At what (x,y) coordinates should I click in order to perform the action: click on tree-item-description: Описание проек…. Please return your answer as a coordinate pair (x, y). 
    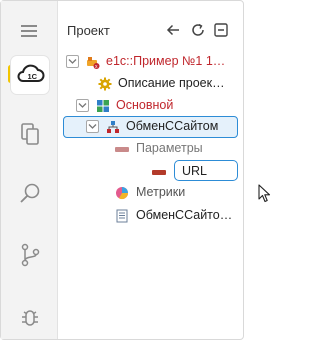
    Looking at the image, I should click on (150, 83).